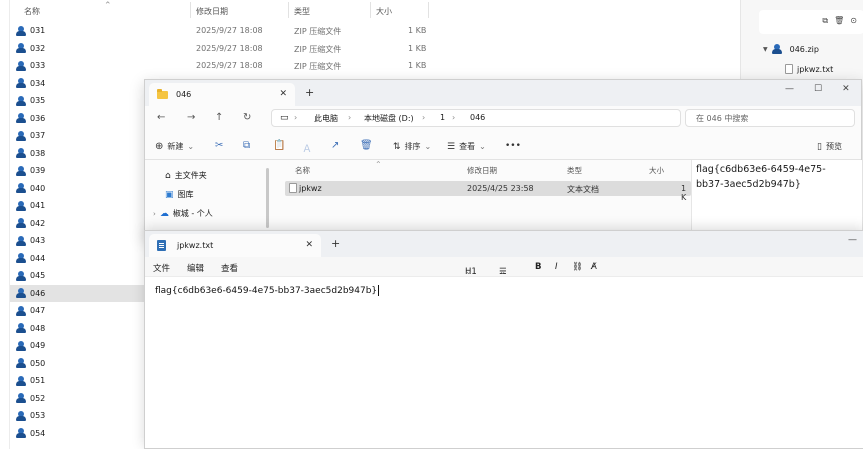 This screenshot has width=863, height=449. Describe the element at coordinates (412, 146) in the screenshot. I see `sort-button: ⇅ 排序 ⌄` at that location.